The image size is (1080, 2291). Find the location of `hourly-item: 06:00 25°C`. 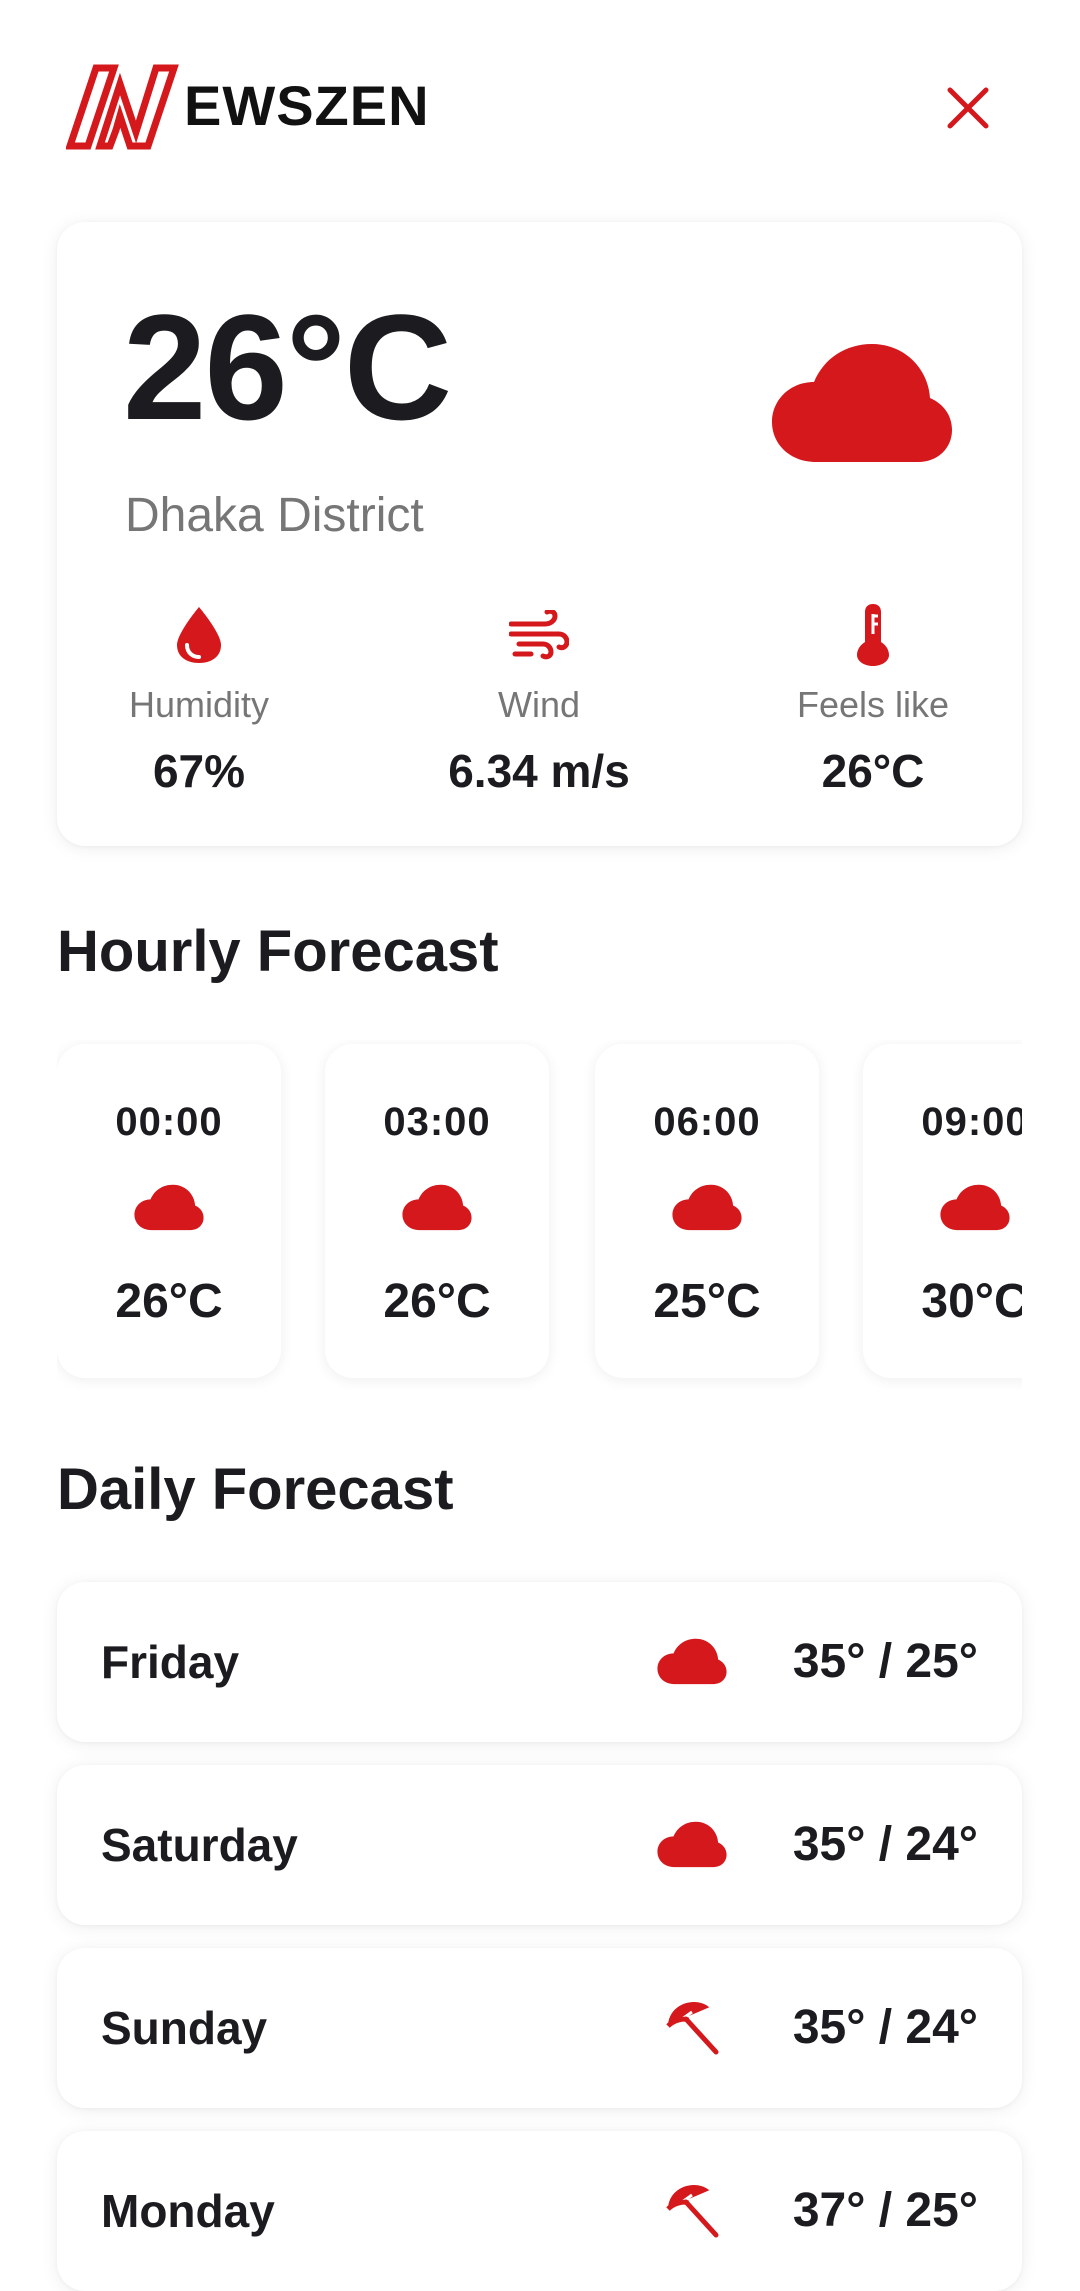

hourly-item: 06:00 25°C is located at coordinates (707, 1211).